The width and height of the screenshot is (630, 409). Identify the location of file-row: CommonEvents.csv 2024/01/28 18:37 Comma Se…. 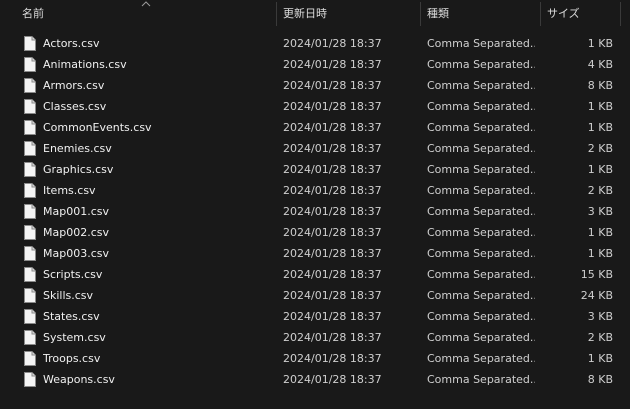
(315, 127).